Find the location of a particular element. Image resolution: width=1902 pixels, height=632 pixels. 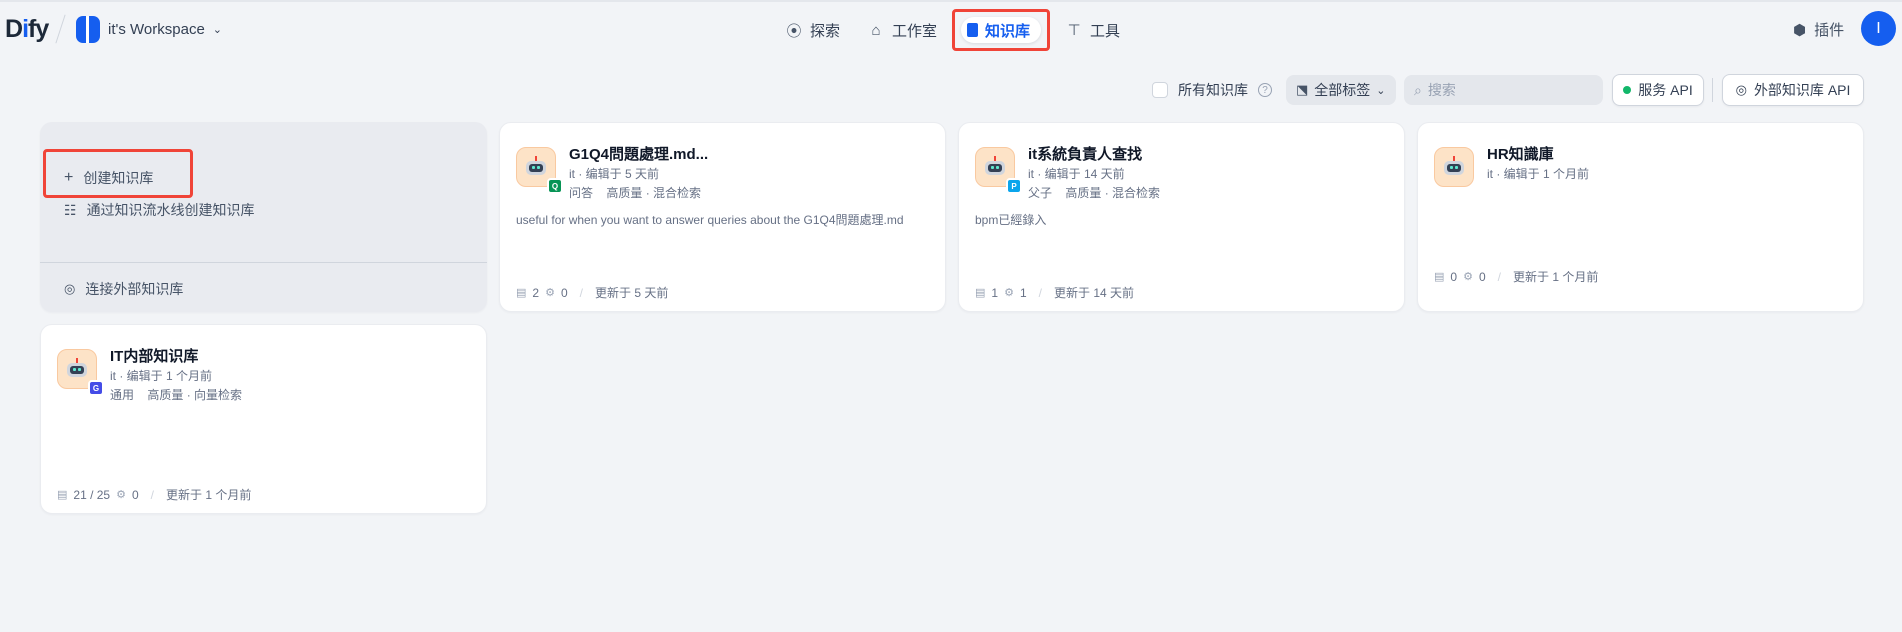

create-pipeline-button: ☷ 通过知识流水线创建知识库 is located at coordinates (159, 210).